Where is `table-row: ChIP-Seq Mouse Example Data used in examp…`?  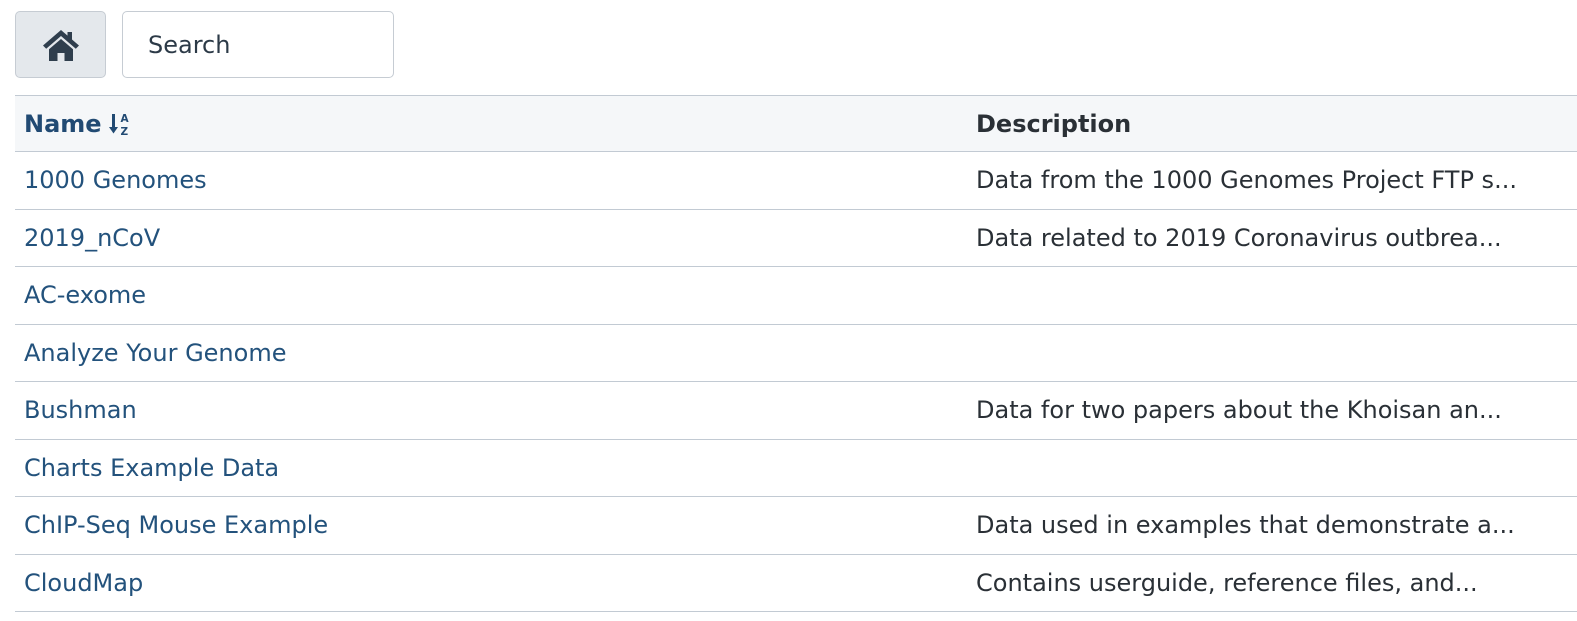 table-row: ChIP-Seq Mouse Example Data used in examp… is located at coordinates (796, 526).